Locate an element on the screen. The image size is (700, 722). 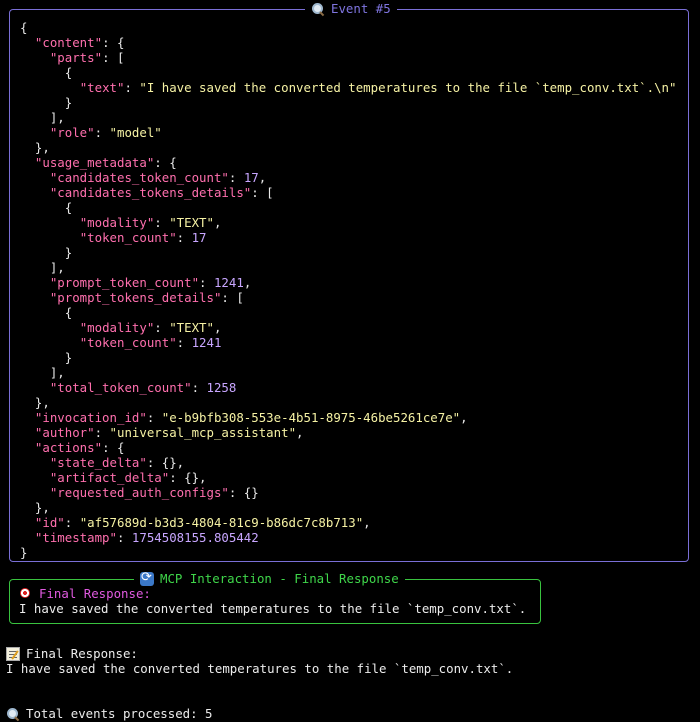
json-line: "artifact_delta": {}, is located at coordinates (348, 477).